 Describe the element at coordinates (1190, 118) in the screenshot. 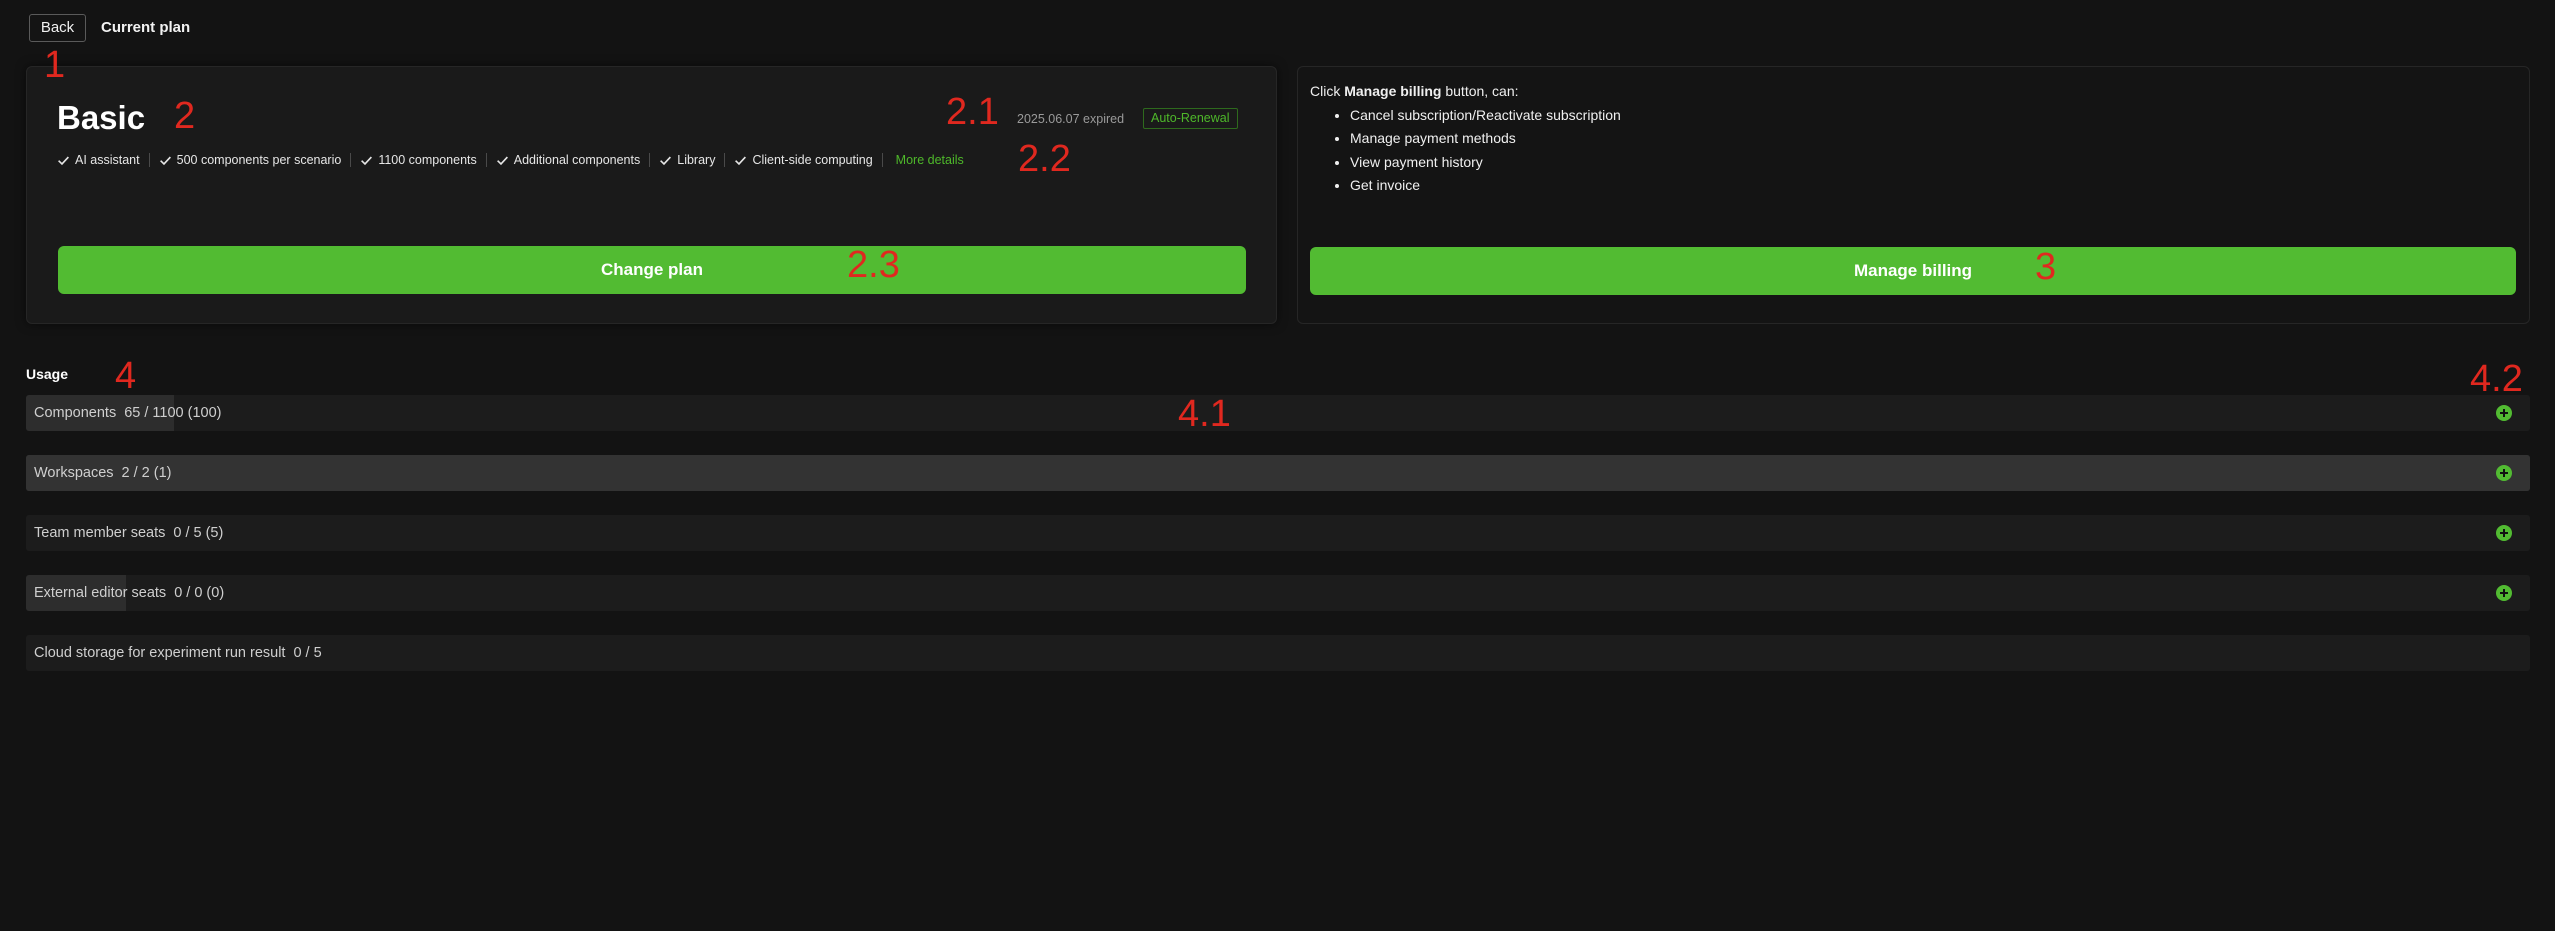

I see `auto-renewal-badge: Auto-Renewal` at that location.